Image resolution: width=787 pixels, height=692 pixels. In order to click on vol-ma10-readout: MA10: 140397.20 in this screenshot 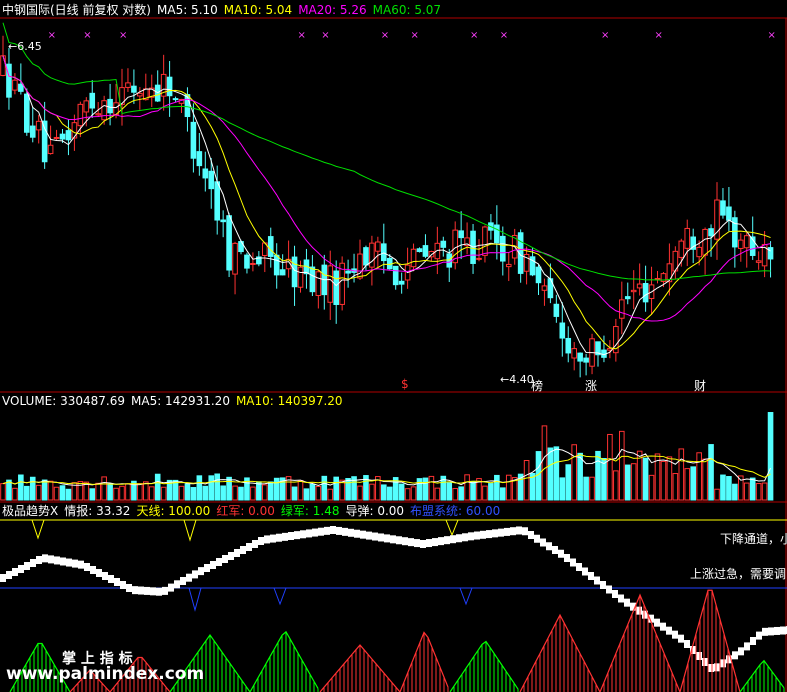, I will do `click(289, 401)`.